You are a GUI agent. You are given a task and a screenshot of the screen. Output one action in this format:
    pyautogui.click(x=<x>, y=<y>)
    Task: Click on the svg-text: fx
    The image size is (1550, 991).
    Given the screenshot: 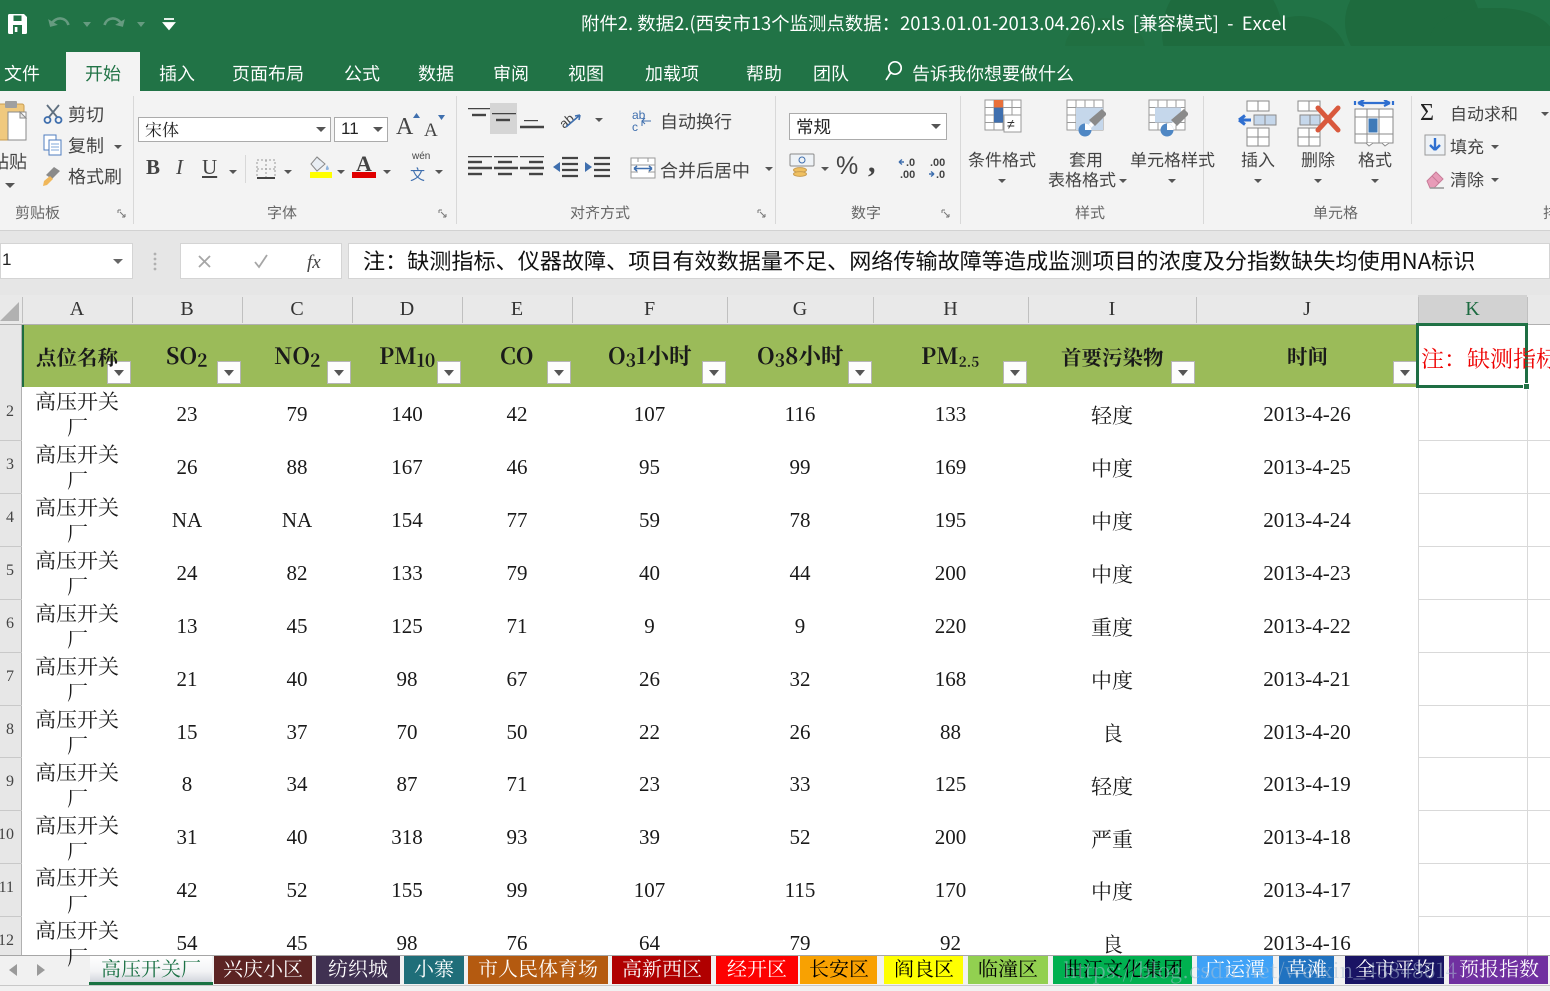 What is the action you would take?
    pyautogui.click(x=314, y=262)
    